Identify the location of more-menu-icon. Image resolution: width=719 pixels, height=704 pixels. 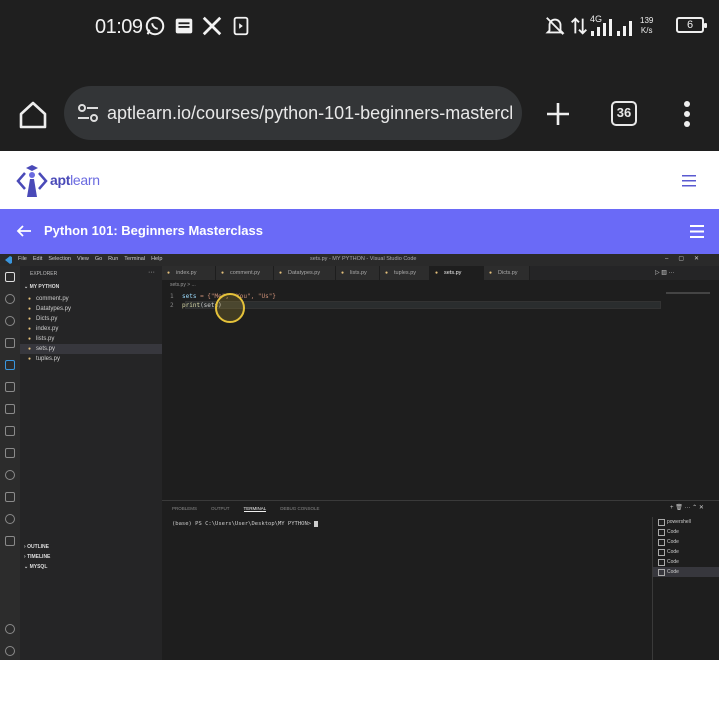
(687, 114).